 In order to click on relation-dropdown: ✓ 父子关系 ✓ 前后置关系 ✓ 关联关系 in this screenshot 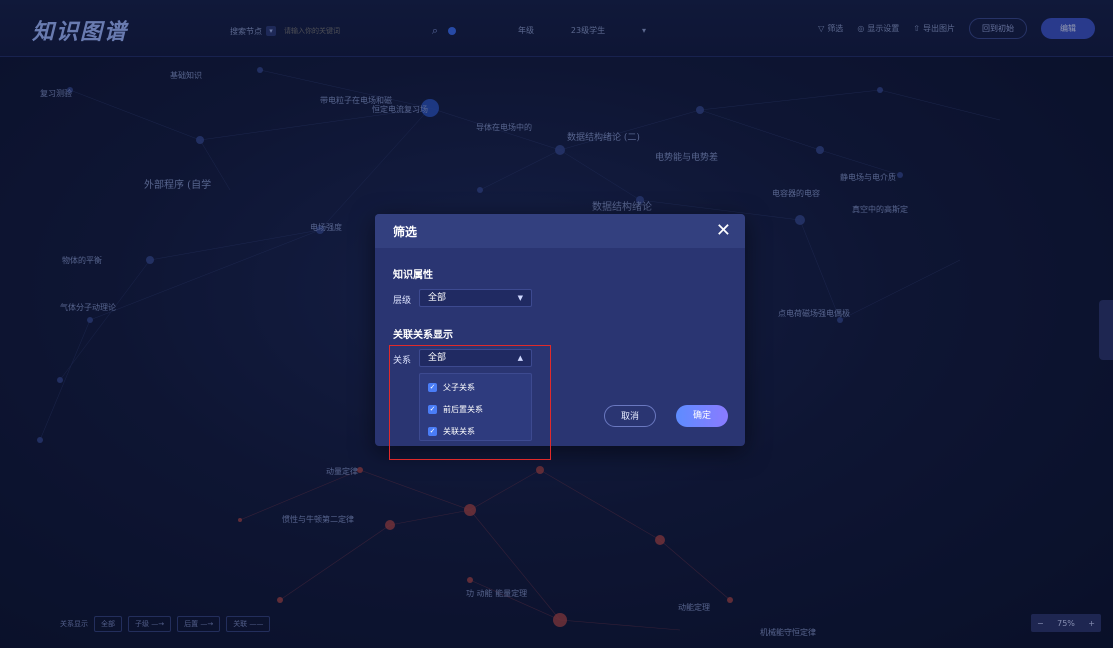, I will do `click(475, 407)`.